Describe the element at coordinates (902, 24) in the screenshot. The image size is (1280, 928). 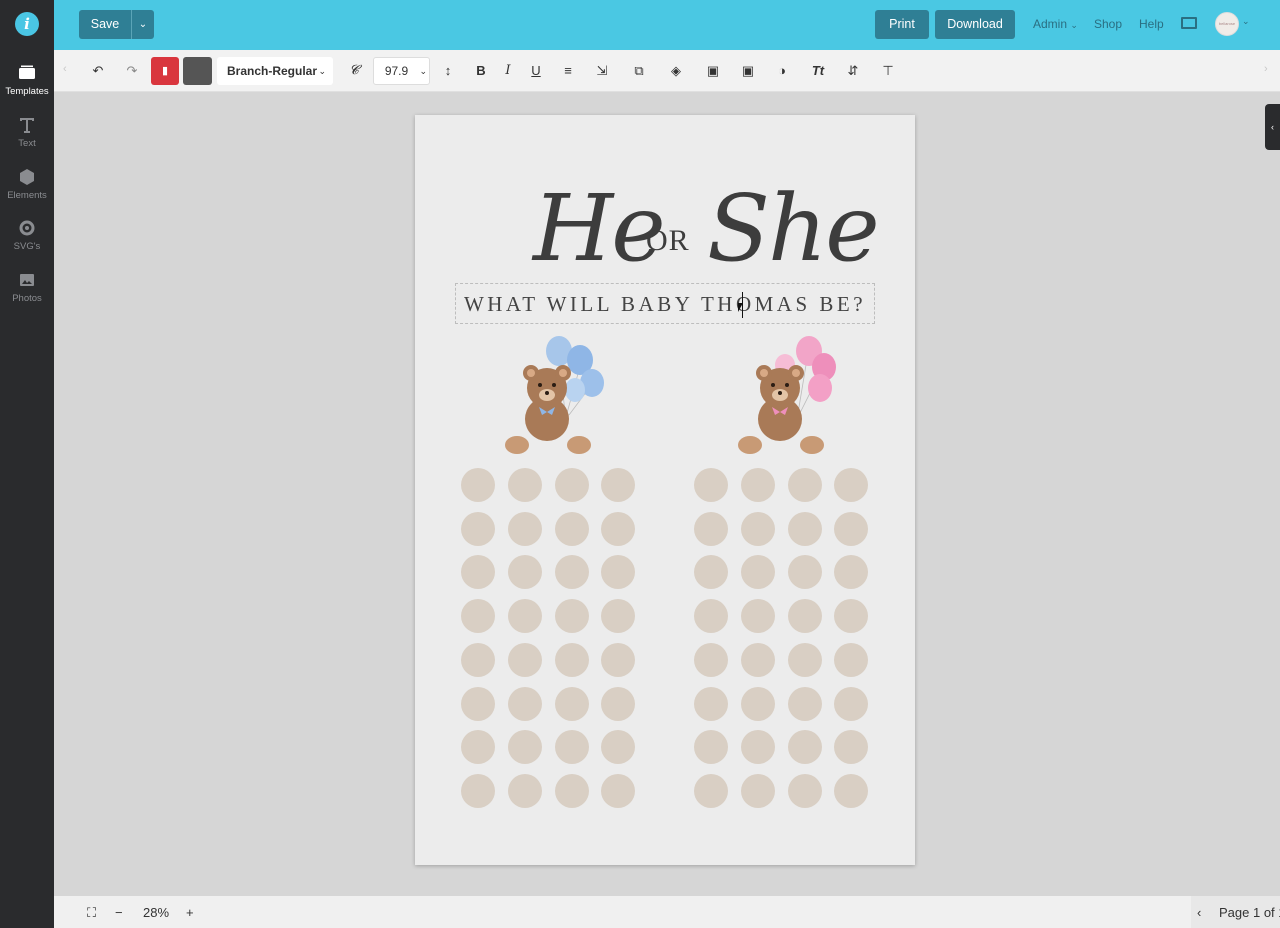
I see `print-button: Print` at that location.